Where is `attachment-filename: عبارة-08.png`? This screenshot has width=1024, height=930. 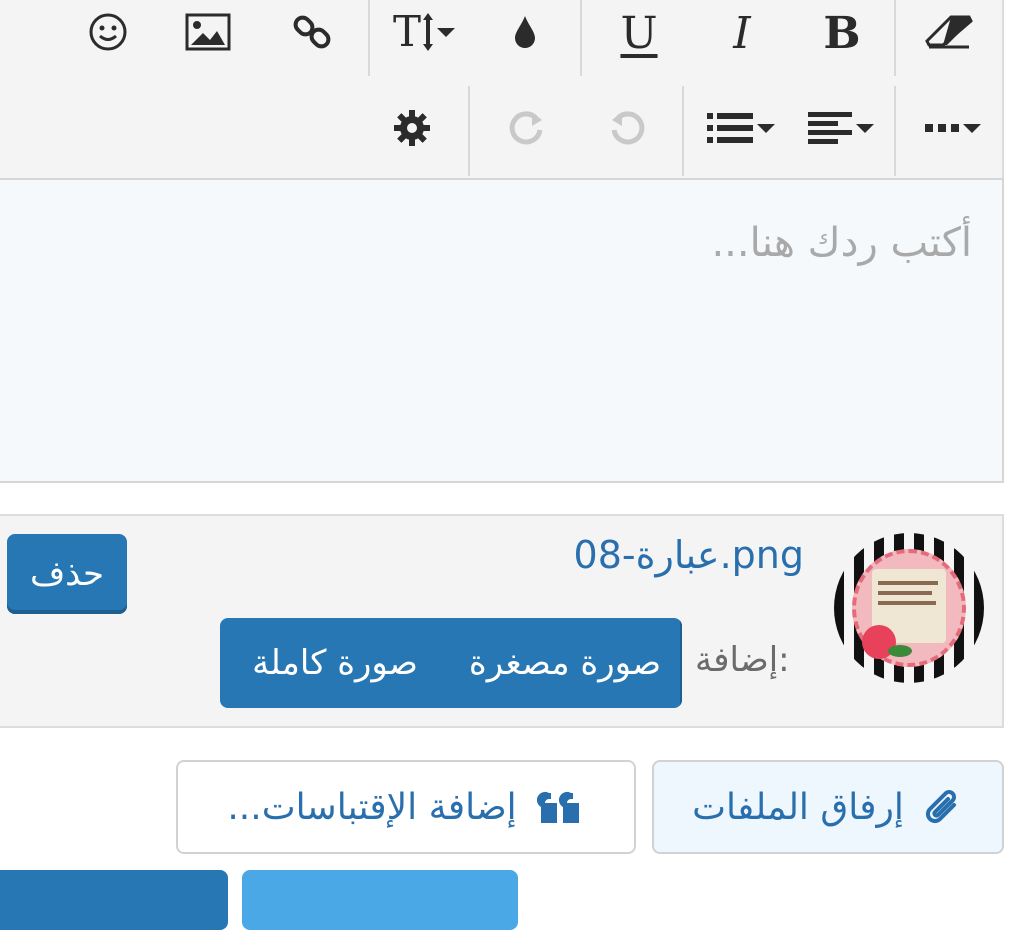
attachment-filename: عبارة-08.png is located at coordinates (689, 555).